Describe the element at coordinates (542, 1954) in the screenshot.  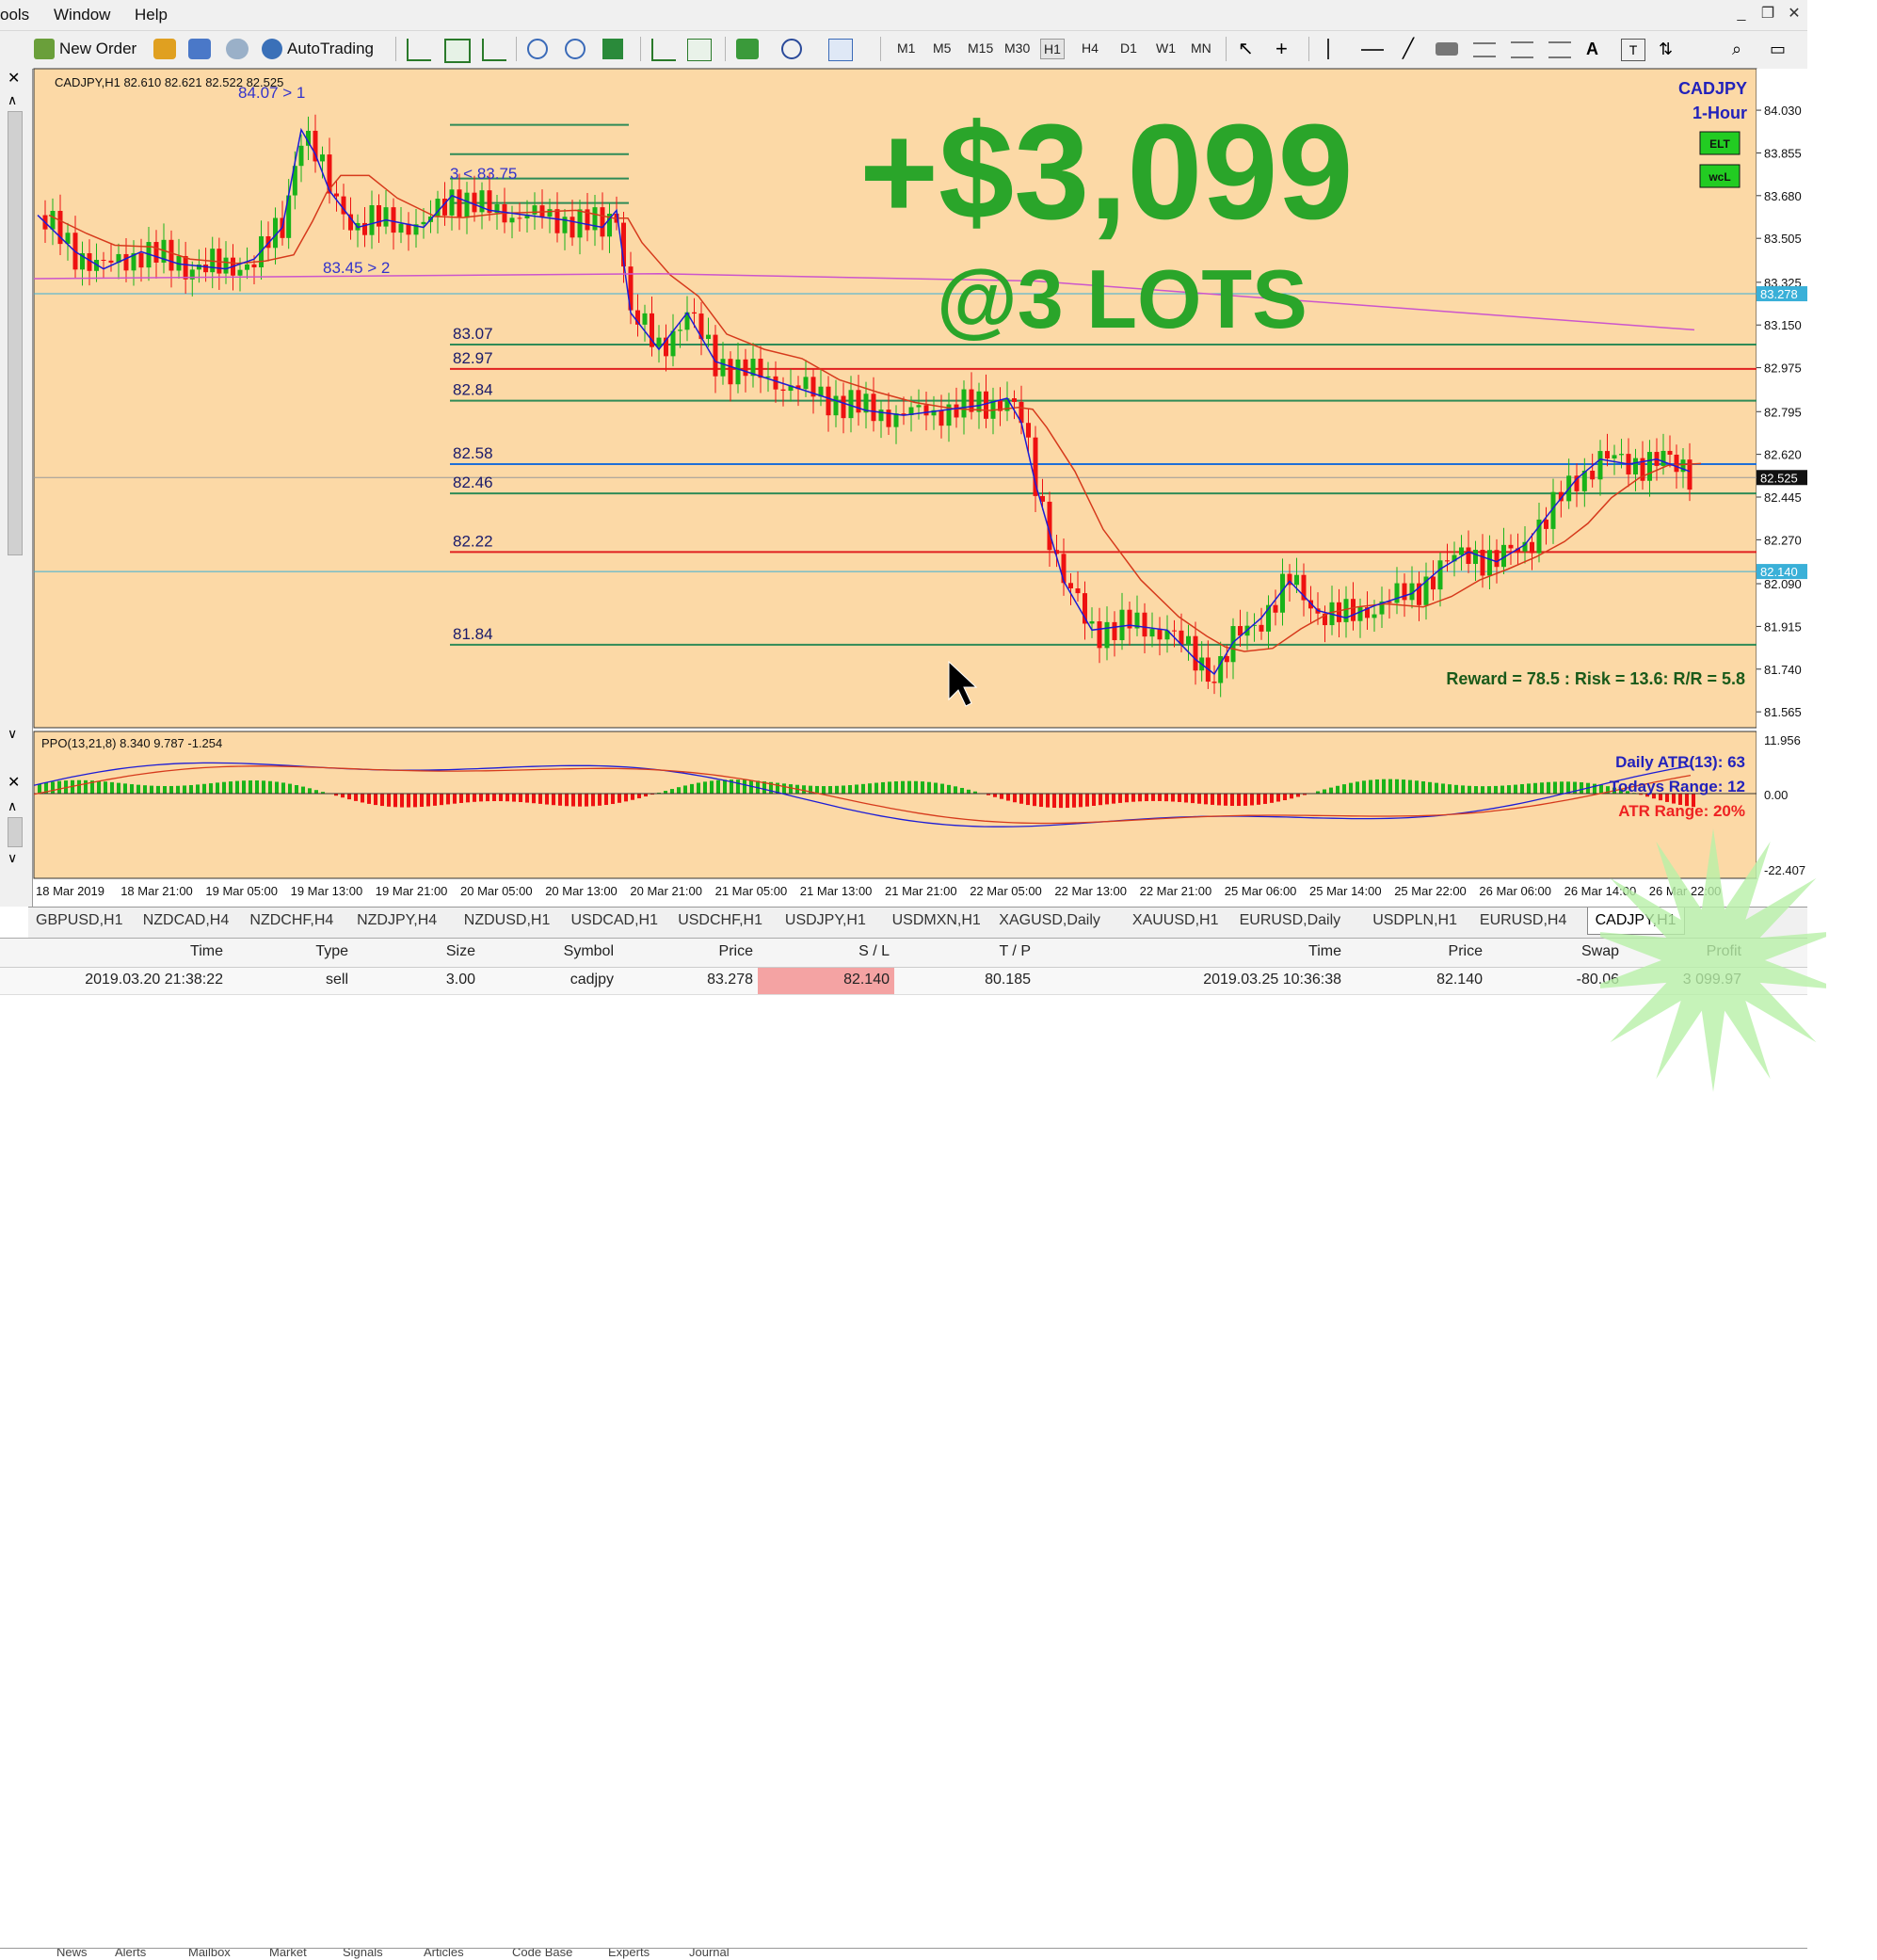
I see `terminal-tab: Code Base` at that location.